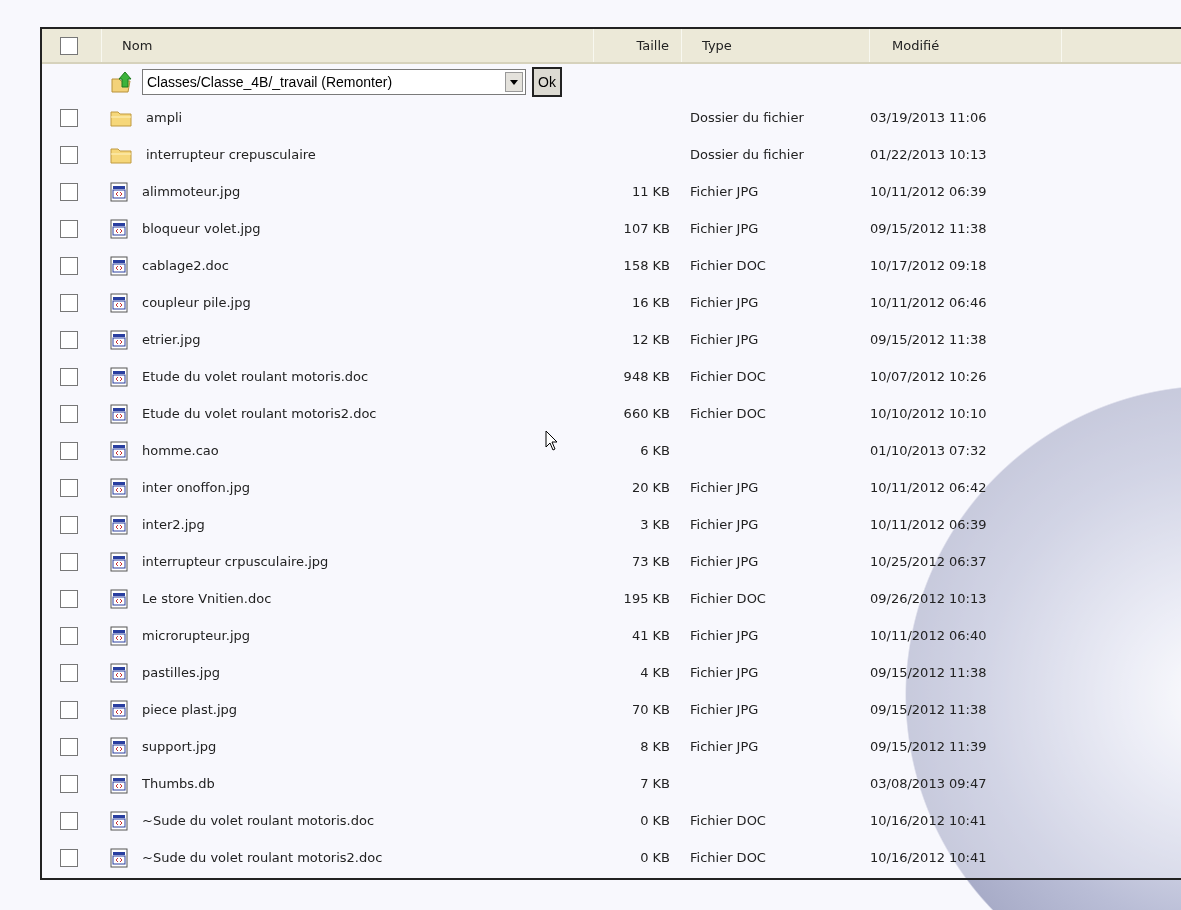 The image size is (1181, 910). Describe the element at coordinates (270, 82) in the screenshot. I see `dropdown-value: Classes/Classe_4B/_travail (Remonter)` at that location.